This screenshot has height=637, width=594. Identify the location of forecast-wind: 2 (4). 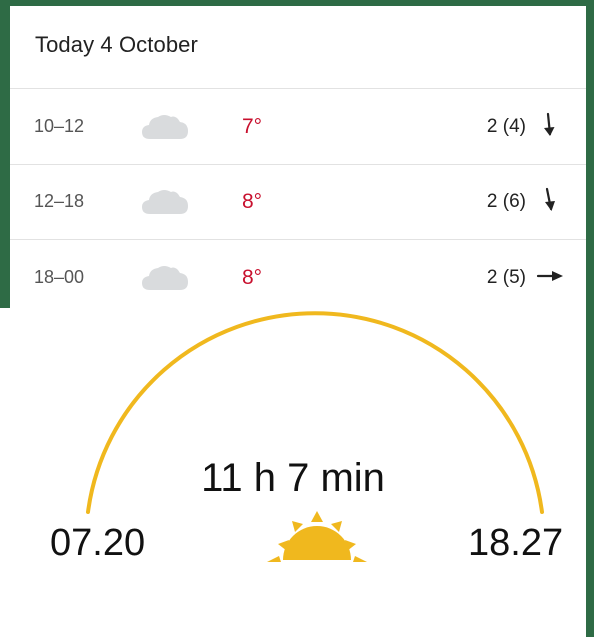
(506, 126).